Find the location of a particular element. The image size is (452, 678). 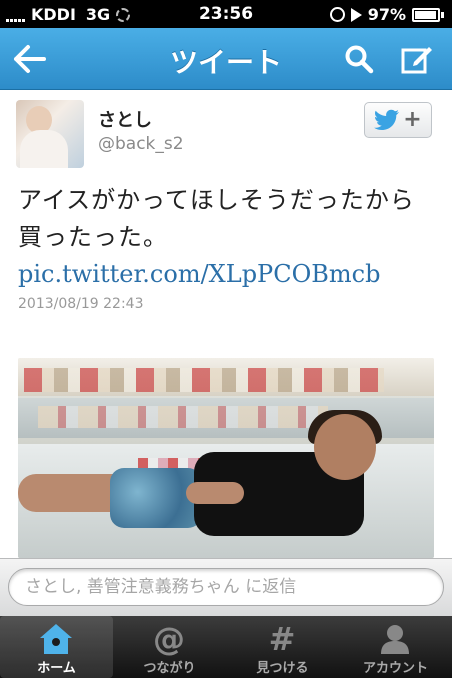

battery-tip is located at coordinates (442, 14).